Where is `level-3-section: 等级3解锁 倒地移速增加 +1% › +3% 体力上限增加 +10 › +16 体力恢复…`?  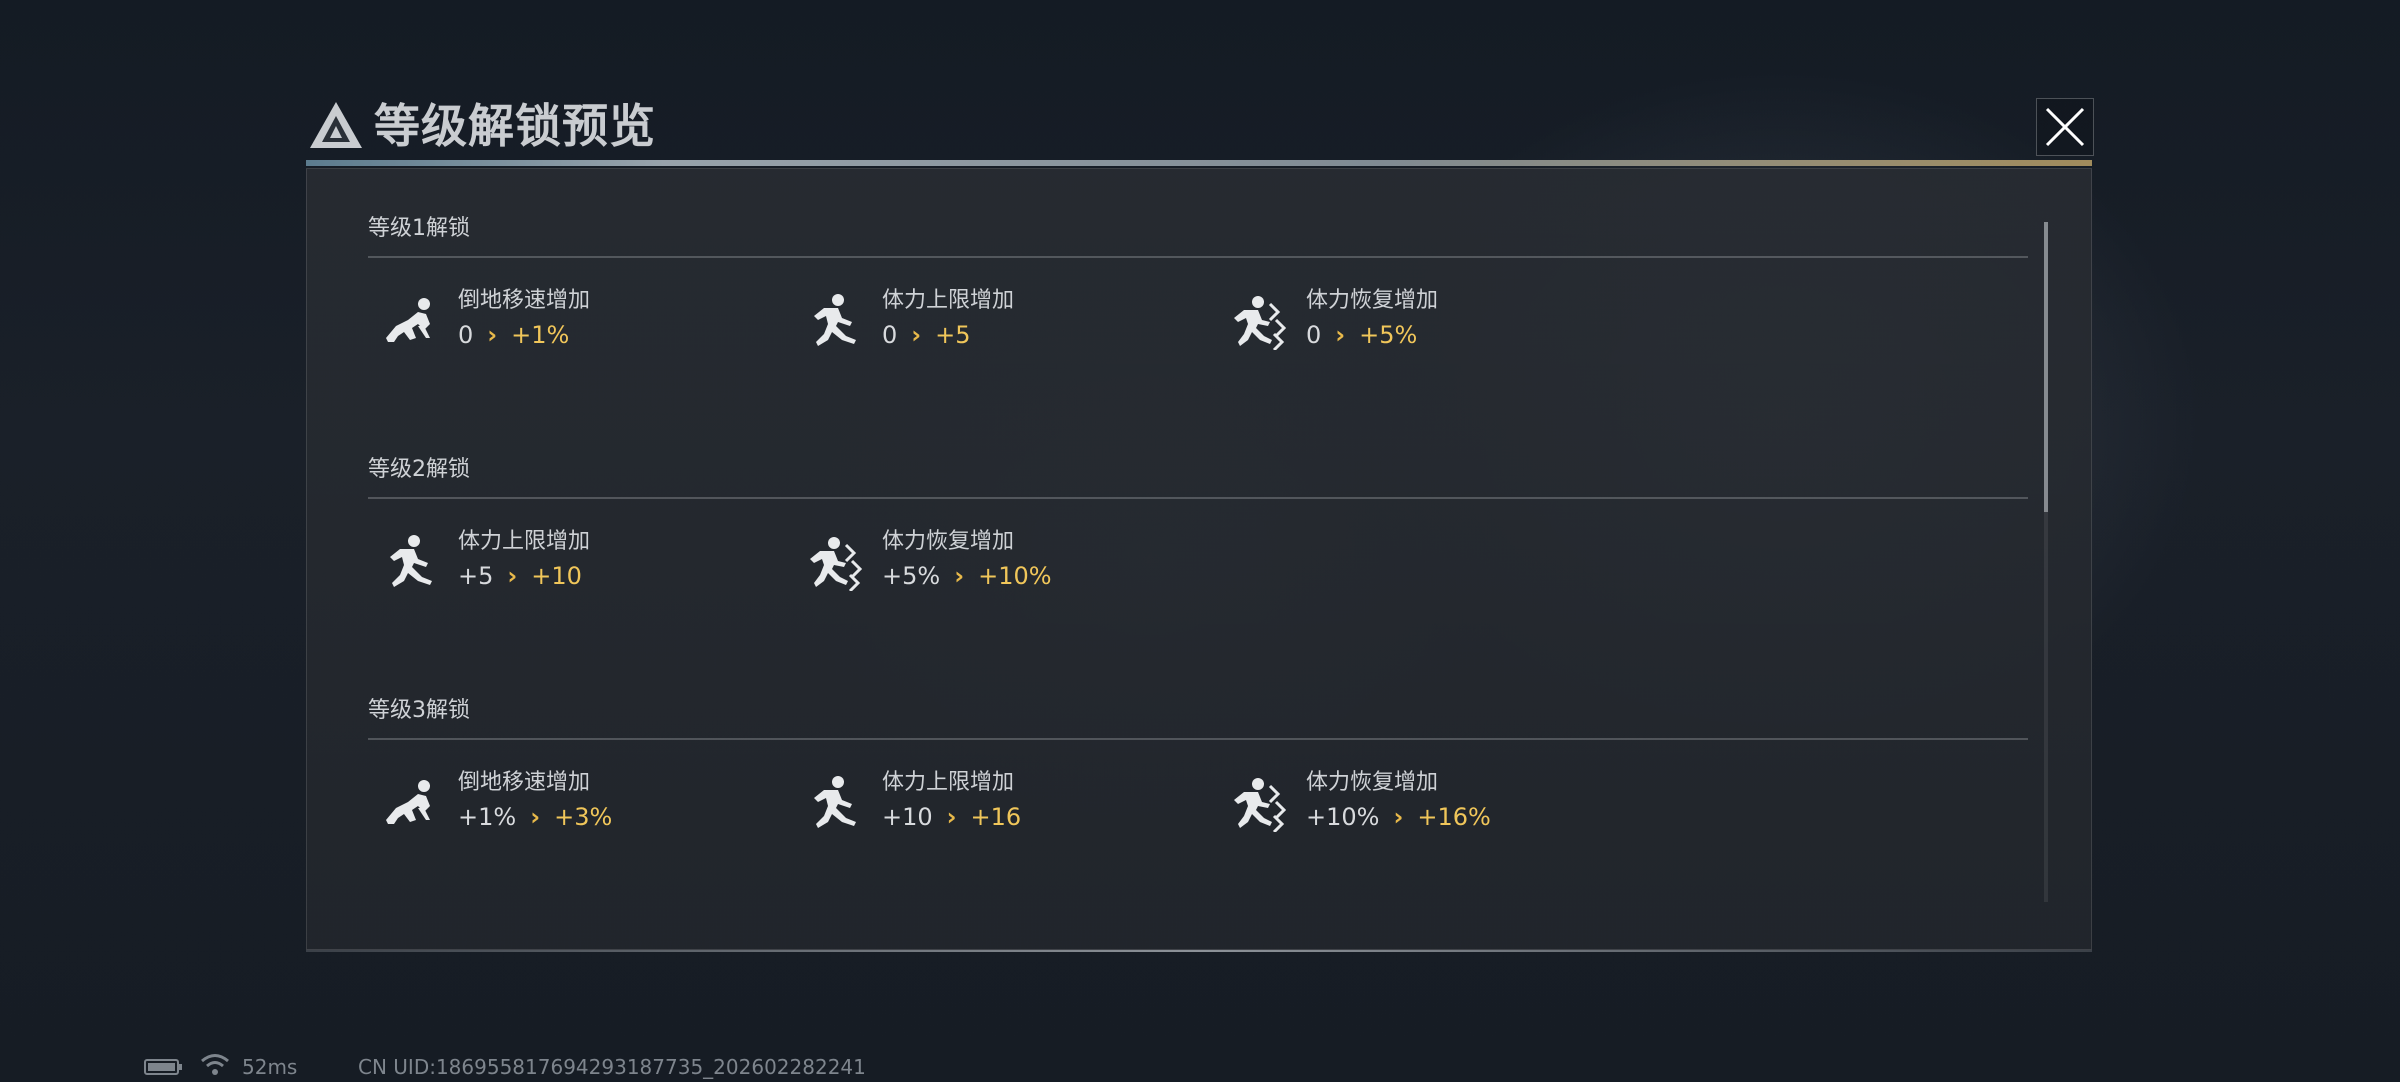
level-3-section: 等级3解锁 倒地移速增加 +1% › +3% 体力上限增加 +10 › +16 体力恢复… is located at coordinates (1198, 763).